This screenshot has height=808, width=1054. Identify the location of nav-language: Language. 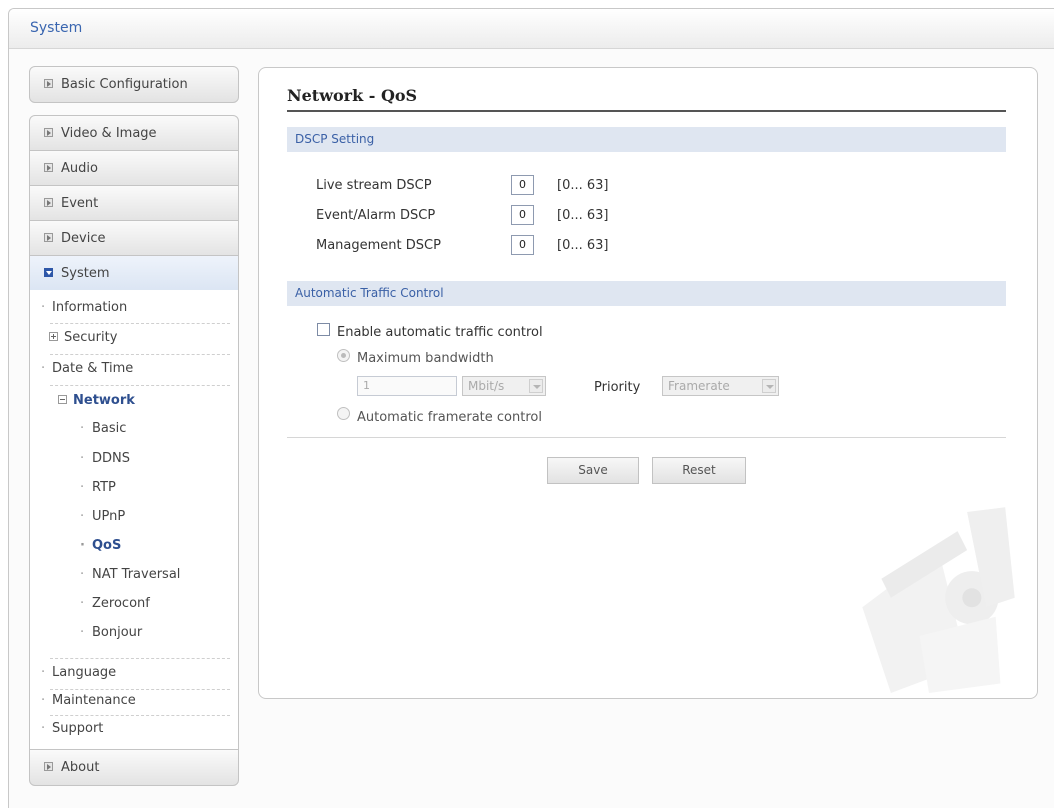
(78, 672).